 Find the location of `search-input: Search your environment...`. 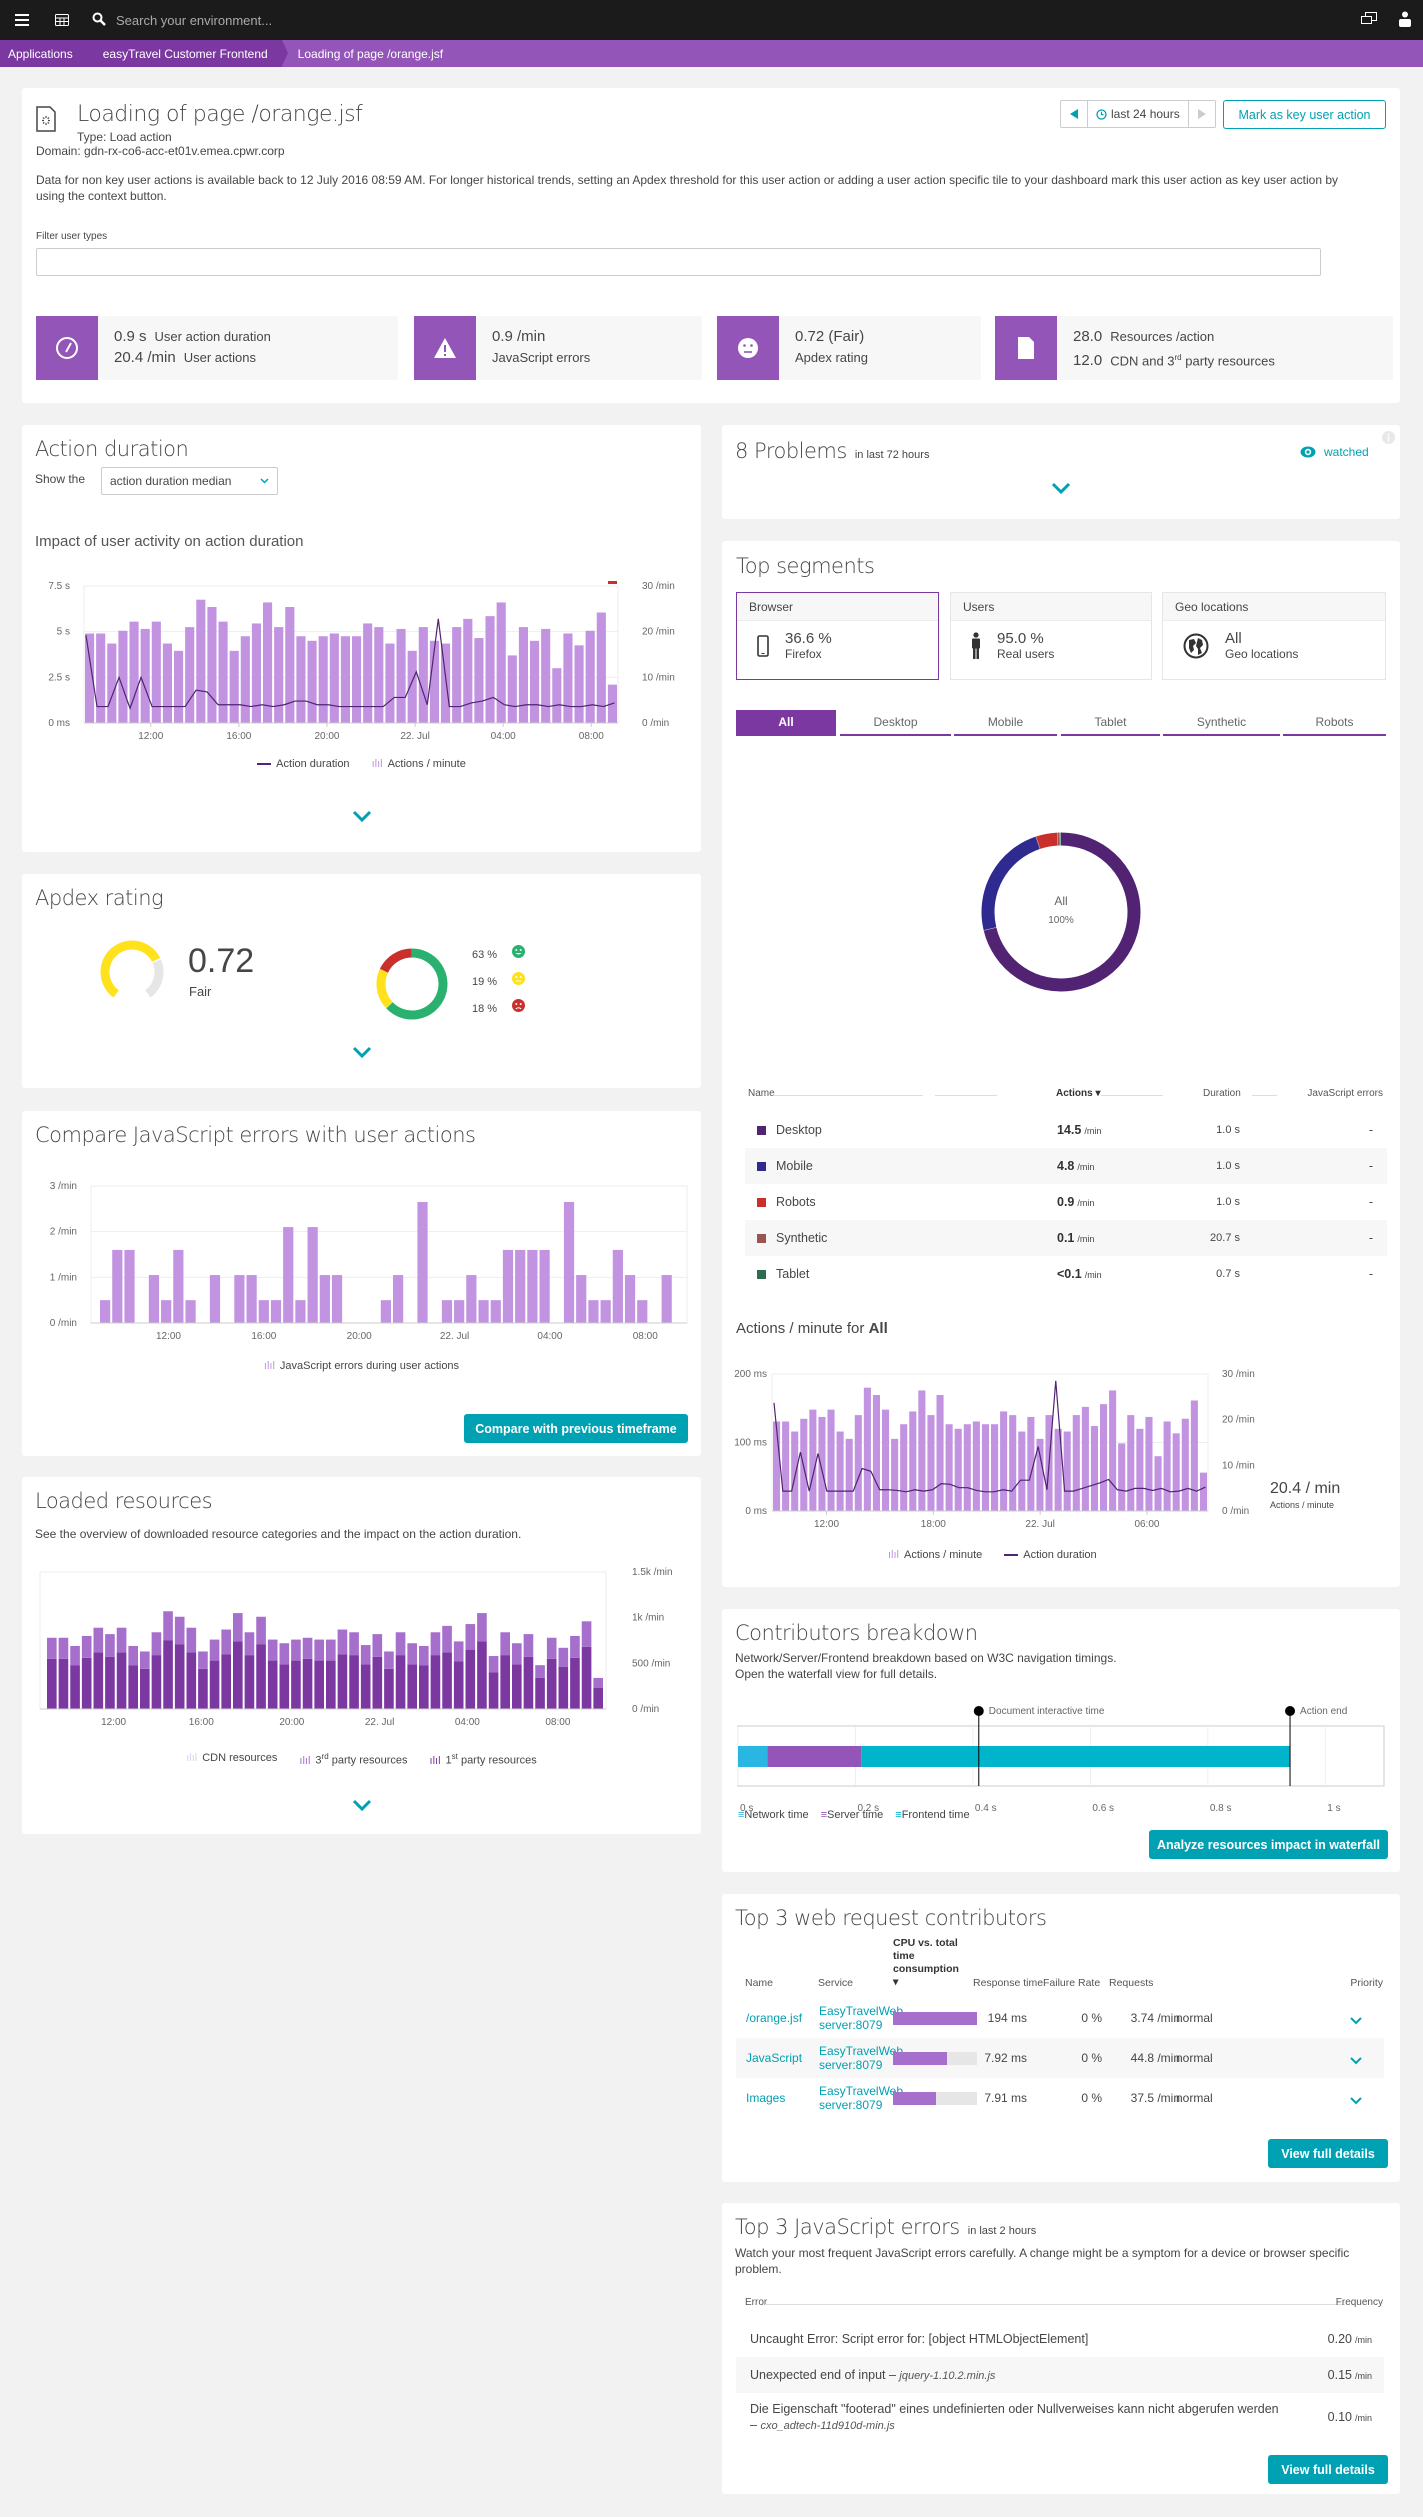

search-input: Search your environment... is located at coordinates (194, 20).